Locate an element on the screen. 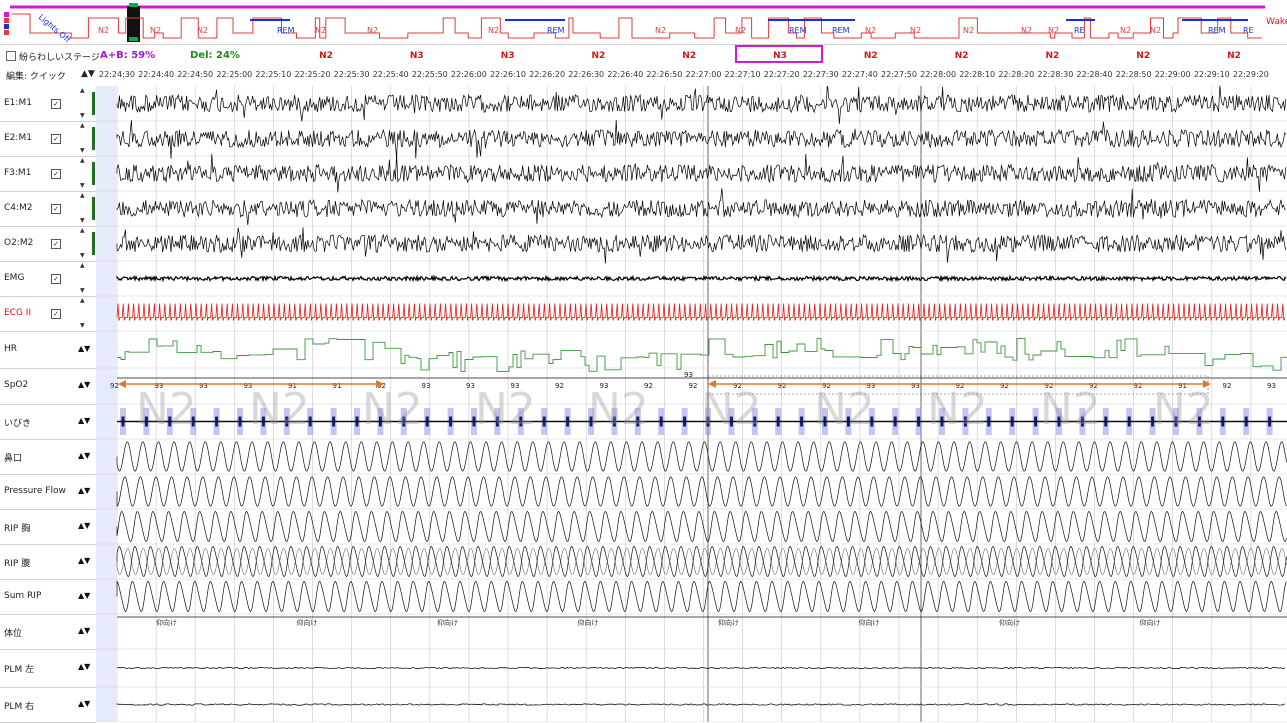  channel-label: SpO2 is located at coordinates (16, 385).